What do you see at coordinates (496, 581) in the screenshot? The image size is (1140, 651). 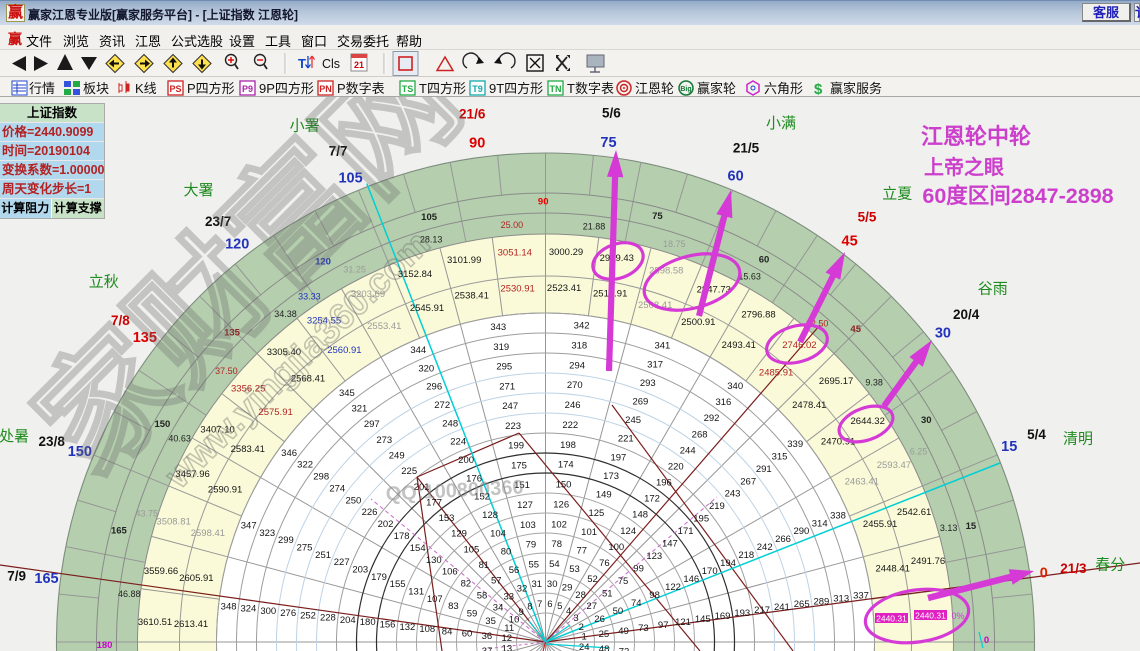 I see `svg-text: 57` at bounding box center [496, 581].